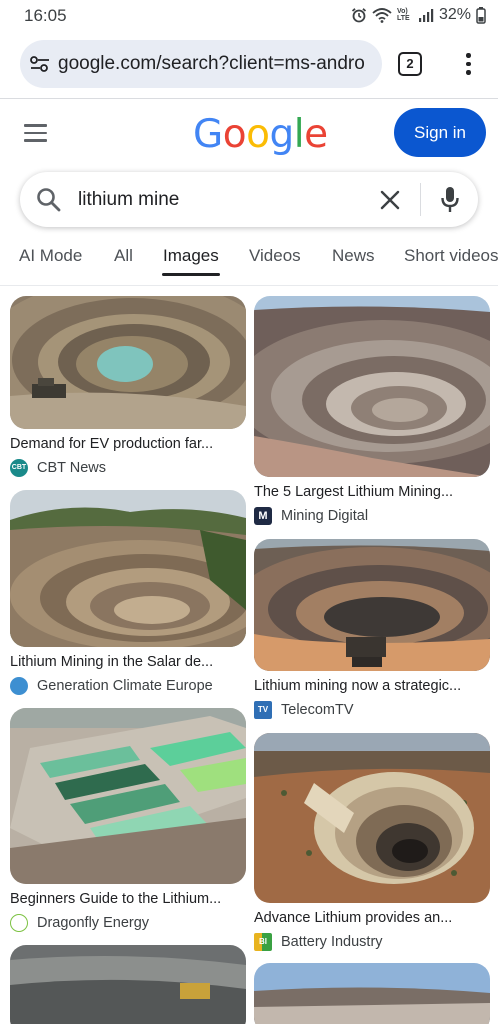 This screenshot has width=498, height=1024. What do you see at coordinates (19, 686) in the screenshot?
I see `globe-favicon` at bounding box center [19, 686].